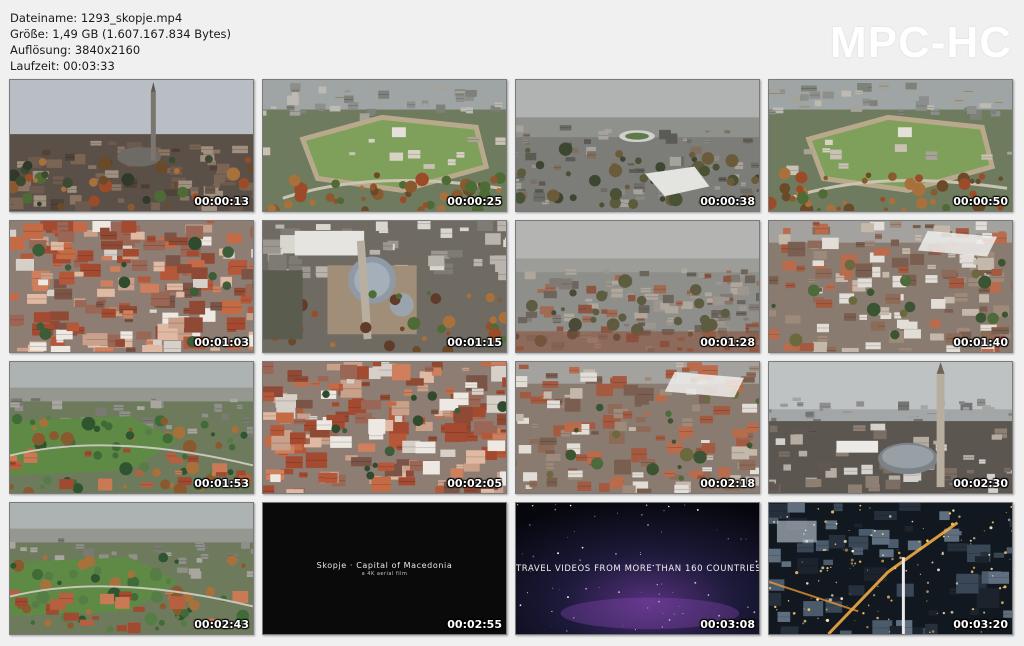 Image resolution: width=1024 pixels, height=646 pixels. I want to click on thumbnail-timestamp: 00:02:55, so click(474, 624).